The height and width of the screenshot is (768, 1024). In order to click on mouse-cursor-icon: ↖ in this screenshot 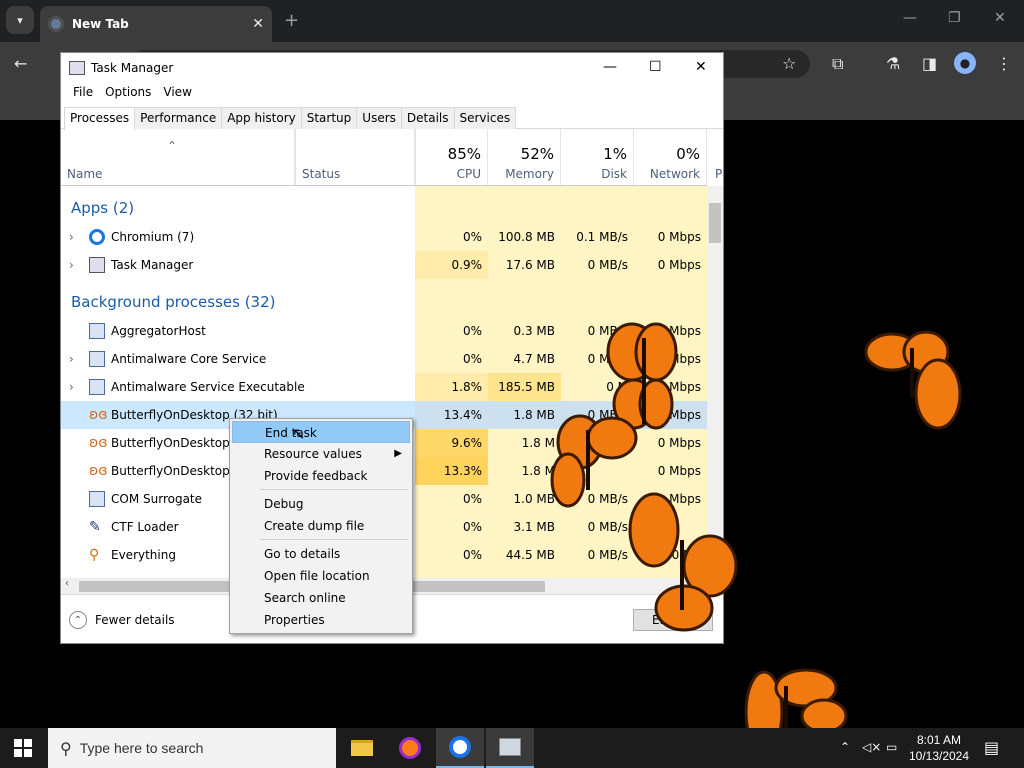, I will do `click(299, 433)`.